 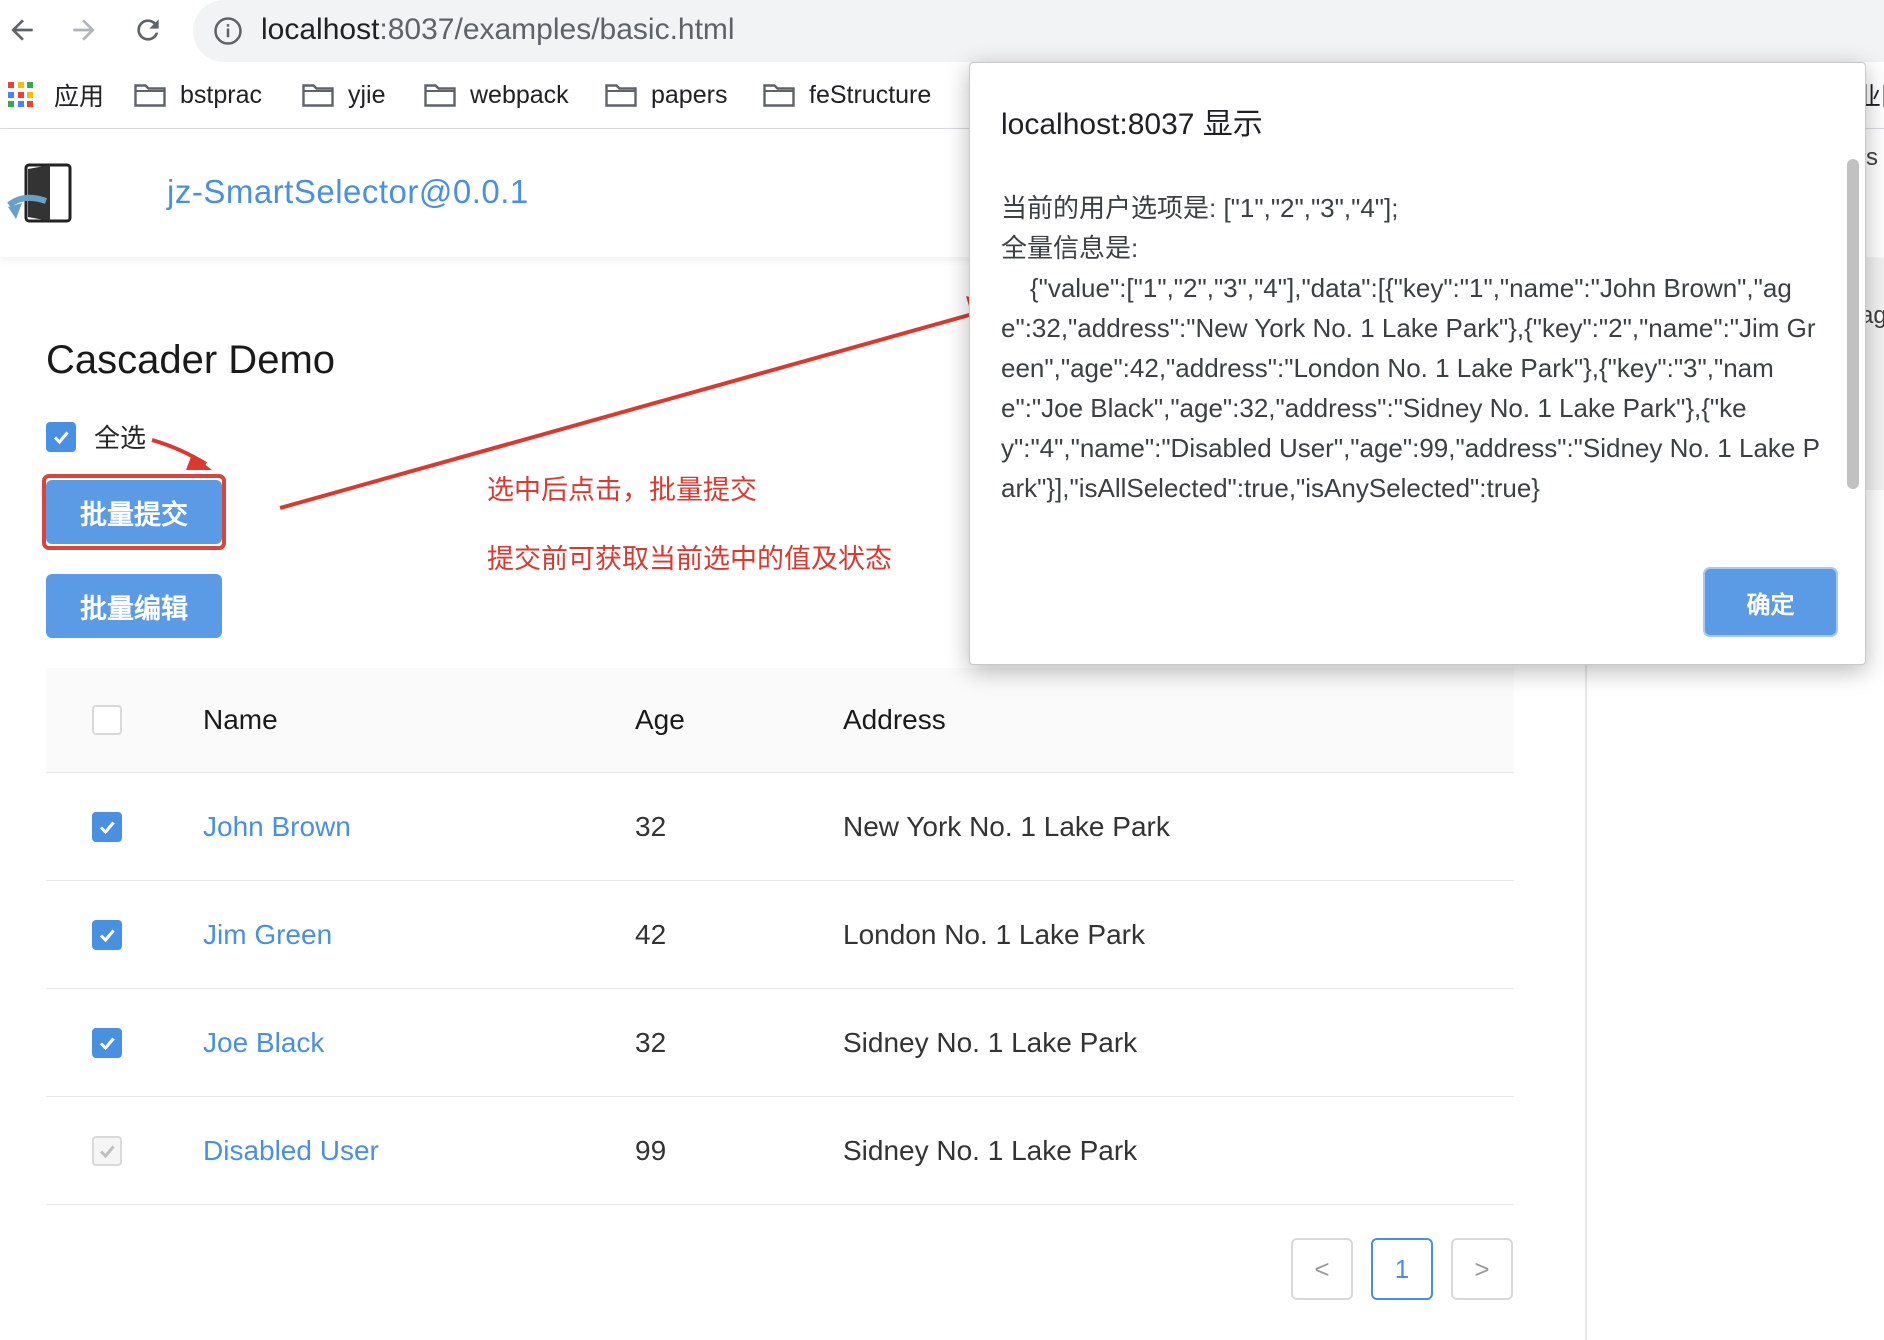 I want to click on annotation-text: 提交前可获取当前选中的值及状态, so click(x=689, y=559).